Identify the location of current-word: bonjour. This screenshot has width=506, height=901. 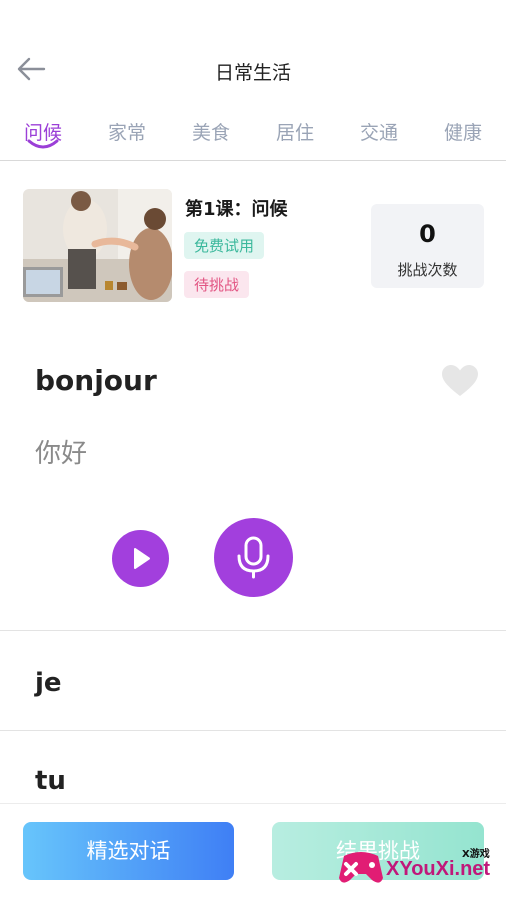
(96, 380).